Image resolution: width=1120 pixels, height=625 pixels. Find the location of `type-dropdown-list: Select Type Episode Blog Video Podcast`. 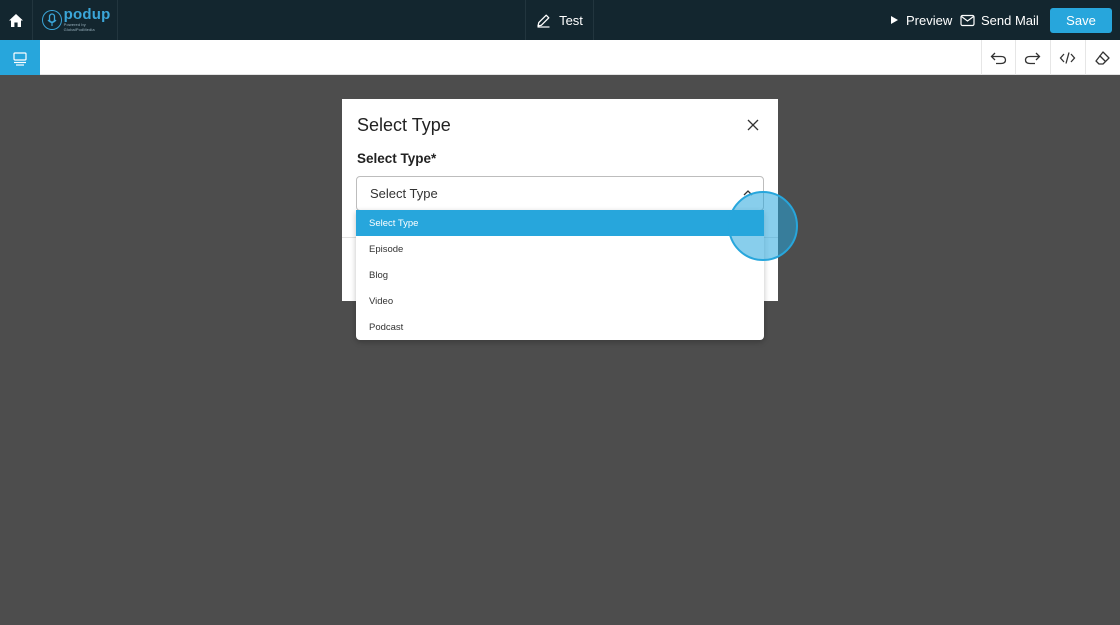

type-dropdown-list: Select Type Episode Blog Video Podcast is located at coordinates (560, 275).